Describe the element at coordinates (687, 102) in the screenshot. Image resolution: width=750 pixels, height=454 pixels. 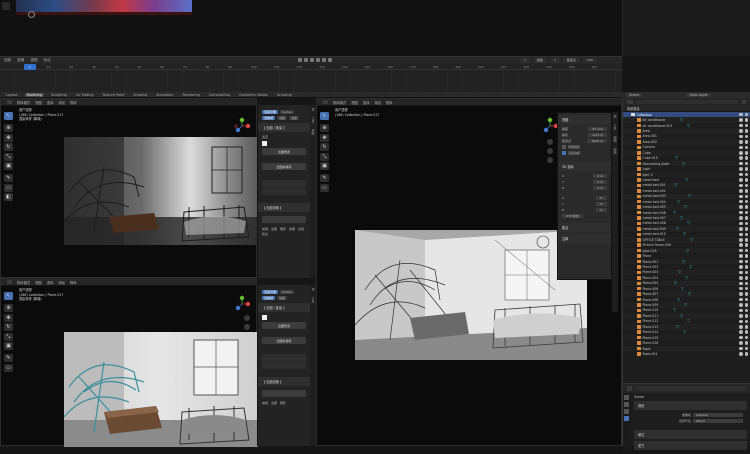
I see `outliner-search-input` at that location.